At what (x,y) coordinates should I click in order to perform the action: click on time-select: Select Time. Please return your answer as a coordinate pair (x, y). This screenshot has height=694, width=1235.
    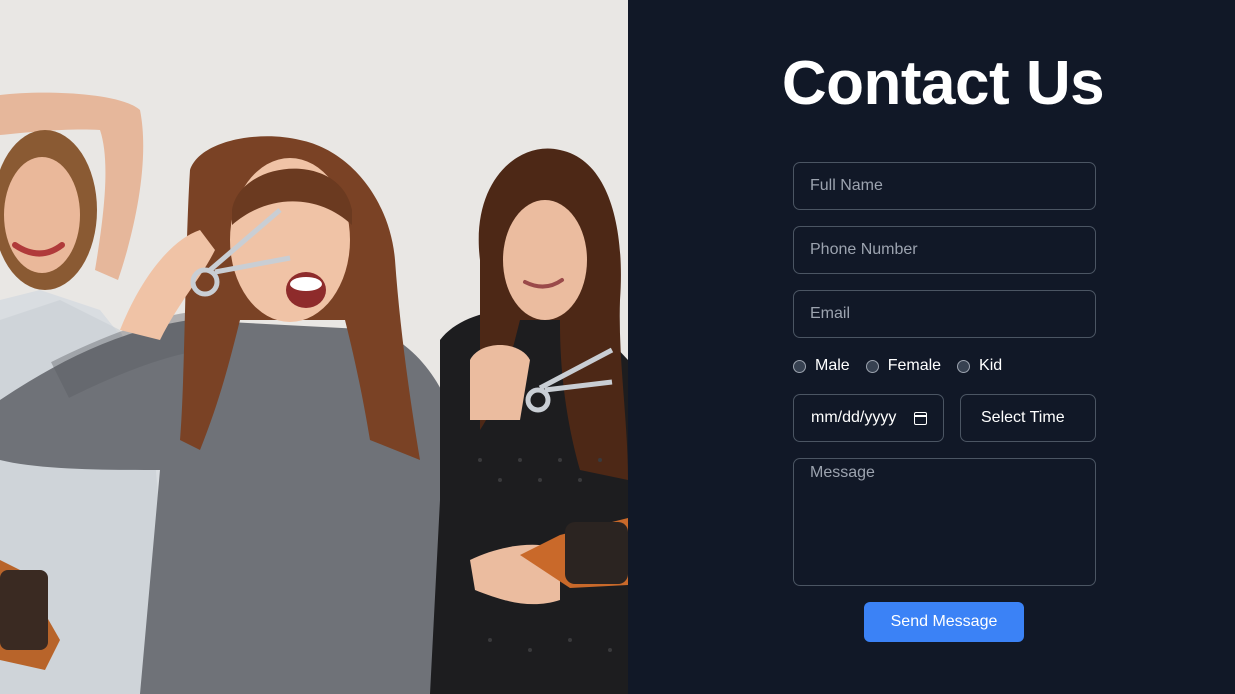
    Looking at the image, I should click on (1028, 418).